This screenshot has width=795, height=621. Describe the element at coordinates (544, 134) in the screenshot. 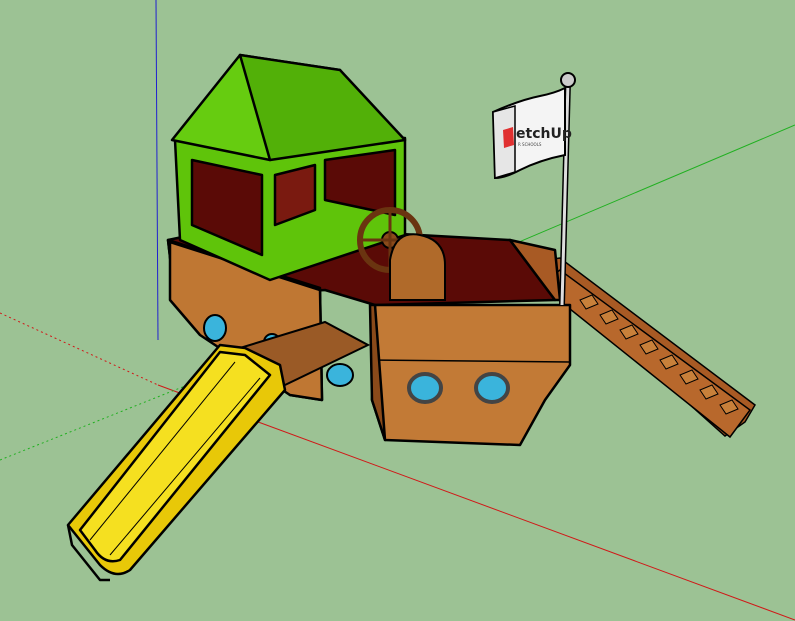

I see `svg-text: etchUp` at that location.